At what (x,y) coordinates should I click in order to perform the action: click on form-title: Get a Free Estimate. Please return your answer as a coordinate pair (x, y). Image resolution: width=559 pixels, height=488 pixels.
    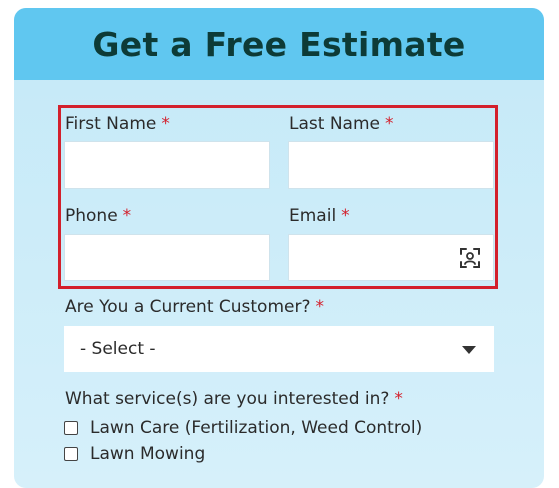
    Looking at the image, I should click on (279, 44).